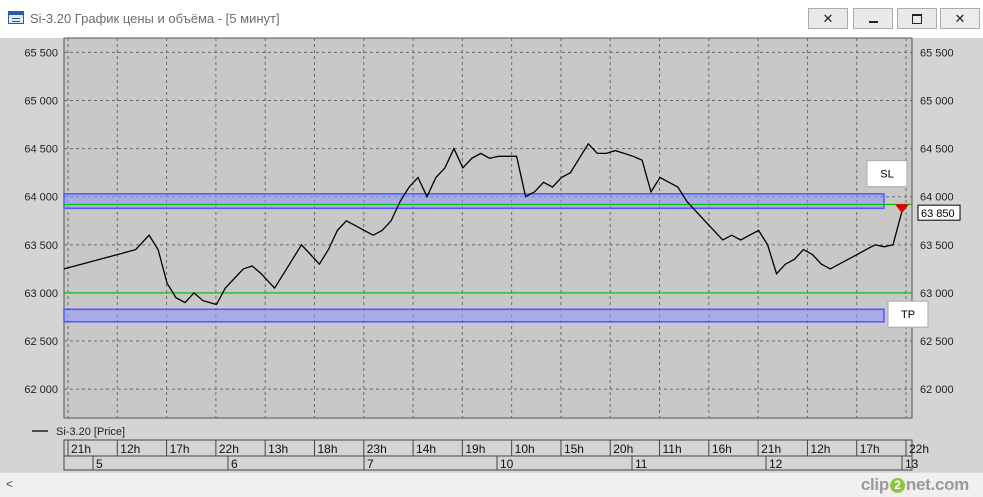 Image resolution: width=983 pixels, height=497 pixels. Describe the element at coordinates (937, 198) in the screenshot. I see `y-tick-label-right: 64 000` at that location.